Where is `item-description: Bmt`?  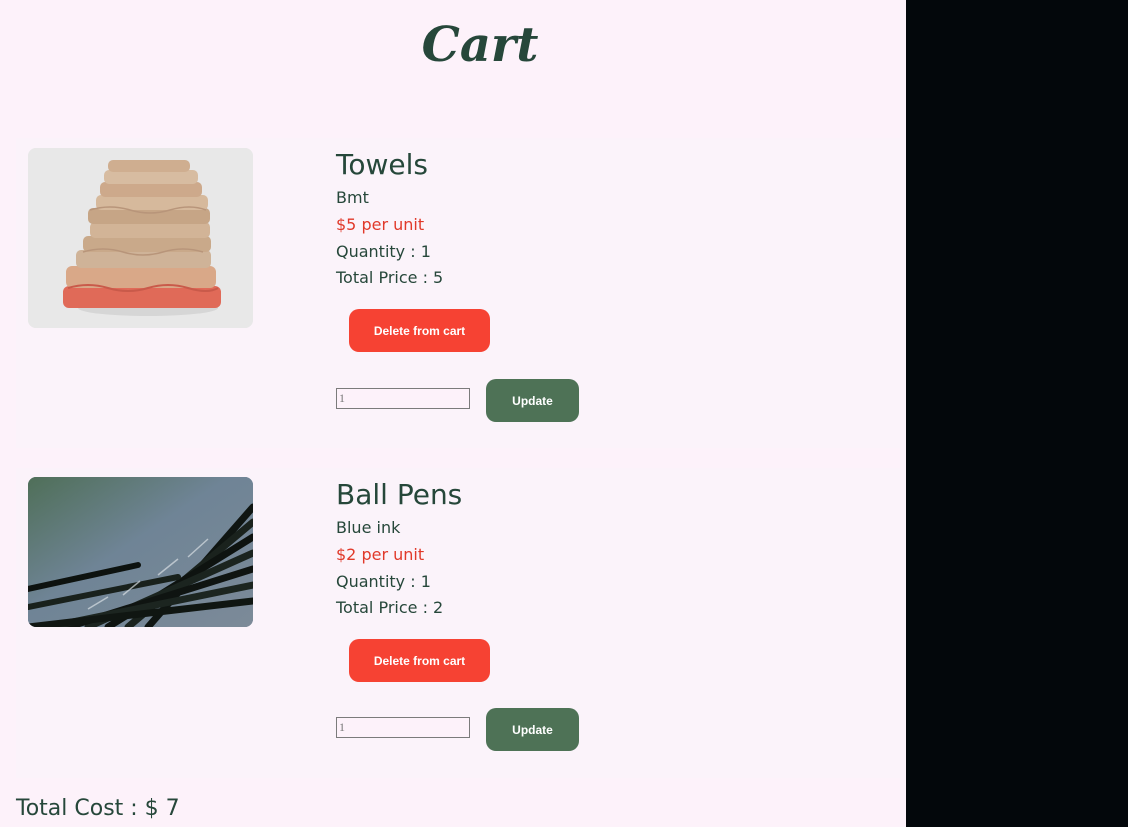 item-description: Bmt is located at coordinates (352, 197).